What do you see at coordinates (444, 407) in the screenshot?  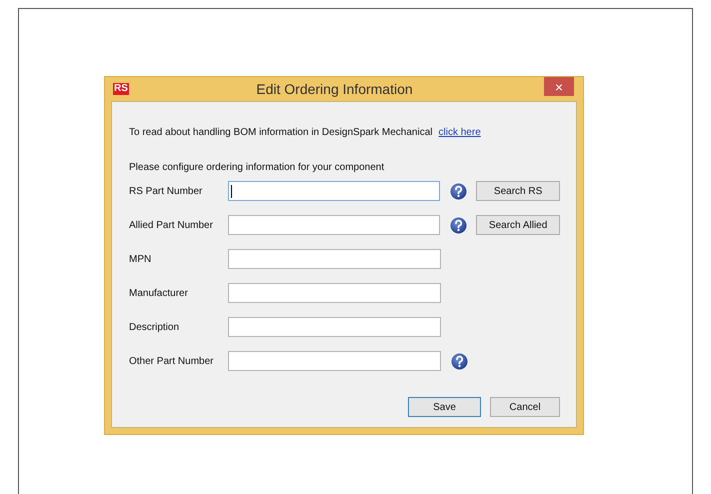 I see `dialog-button: Save` at bounding box center [444, 407].